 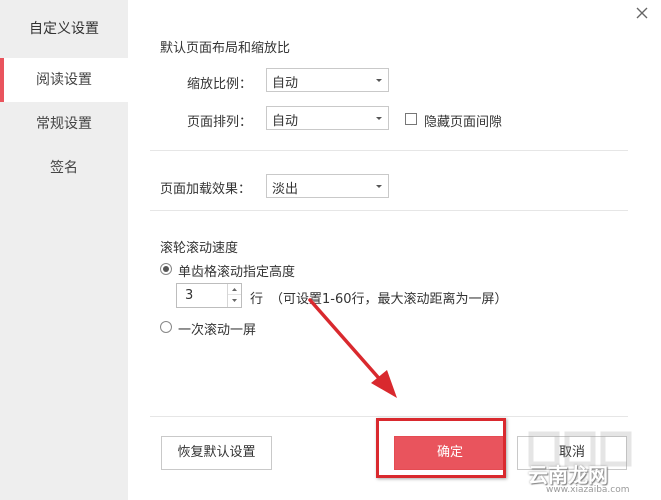 What do you see at coordinates (441, 448) in the screenshot?
I see `annotation-highlight-box` at bounding box center [441, 448].